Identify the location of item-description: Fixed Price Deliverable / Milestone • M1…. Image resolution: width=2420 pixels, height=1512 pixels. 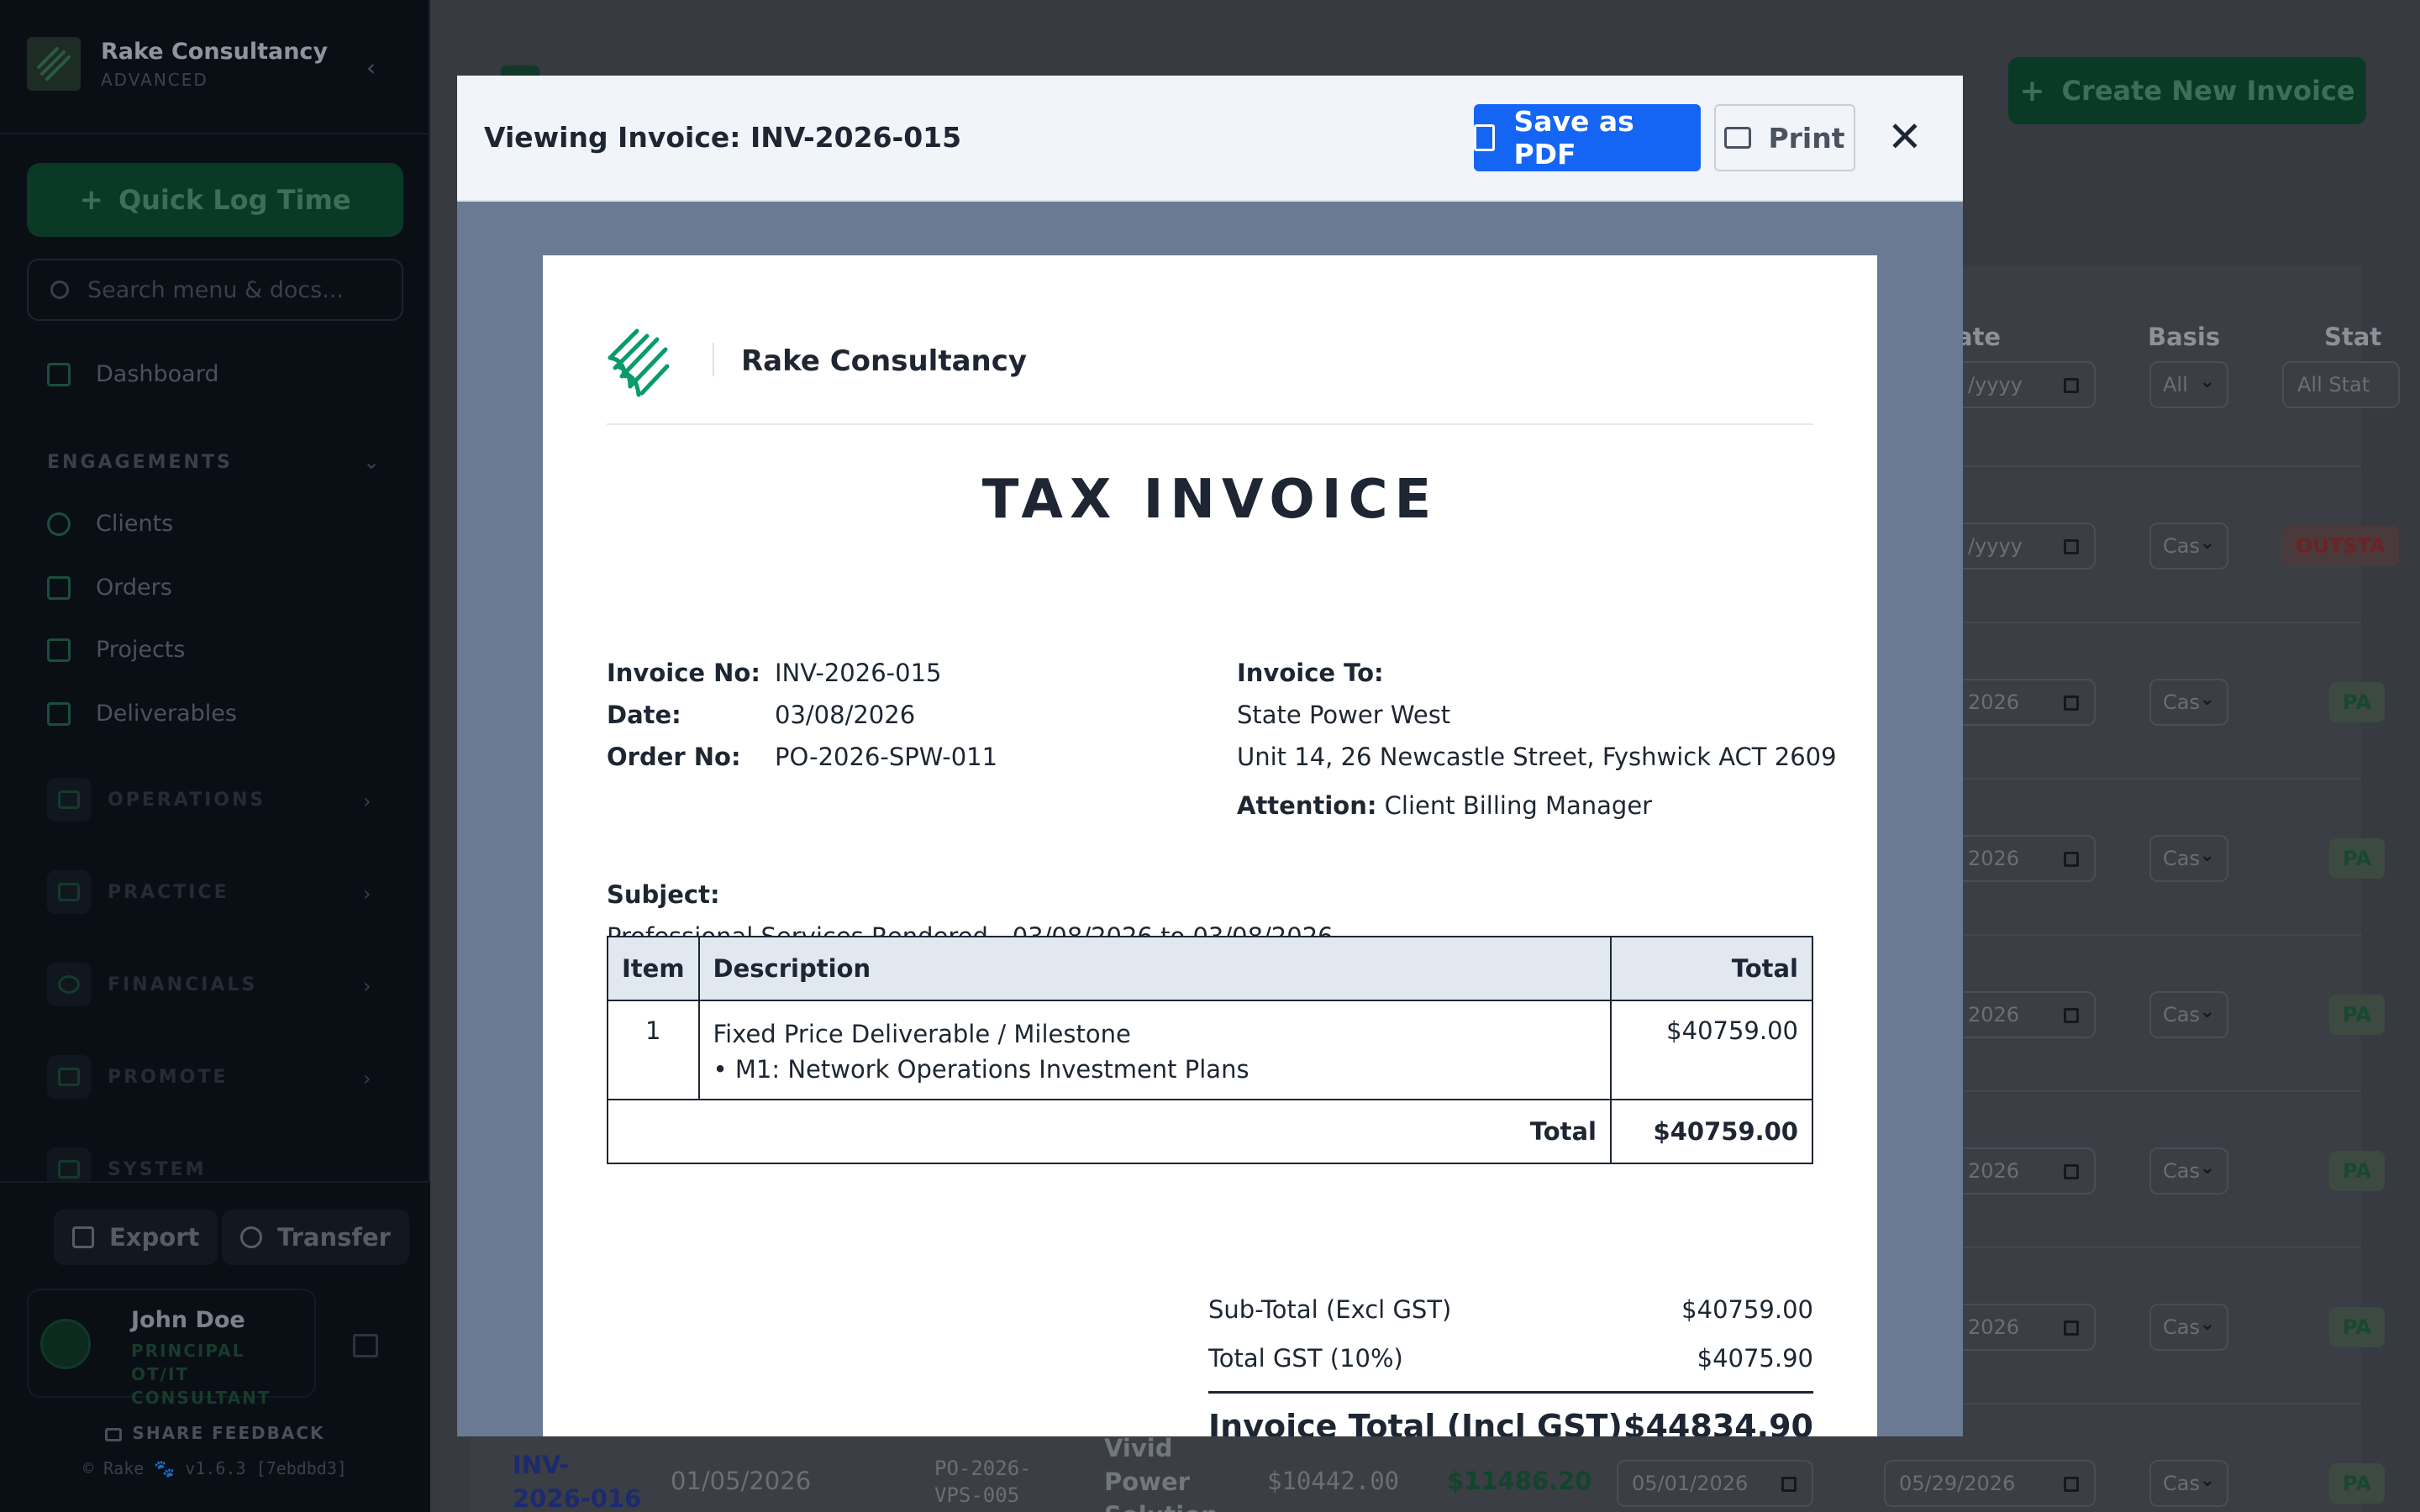
(1154, 1050).